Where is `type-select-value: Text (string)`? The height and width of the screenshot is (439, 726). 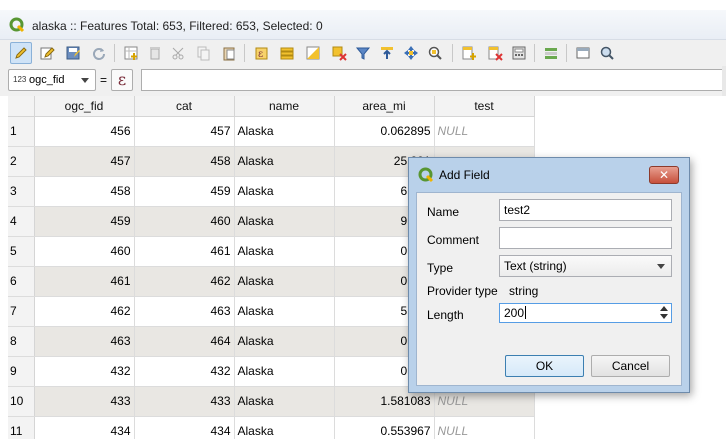 type-select-value: Text (string) is located at coordinates (535, 266).